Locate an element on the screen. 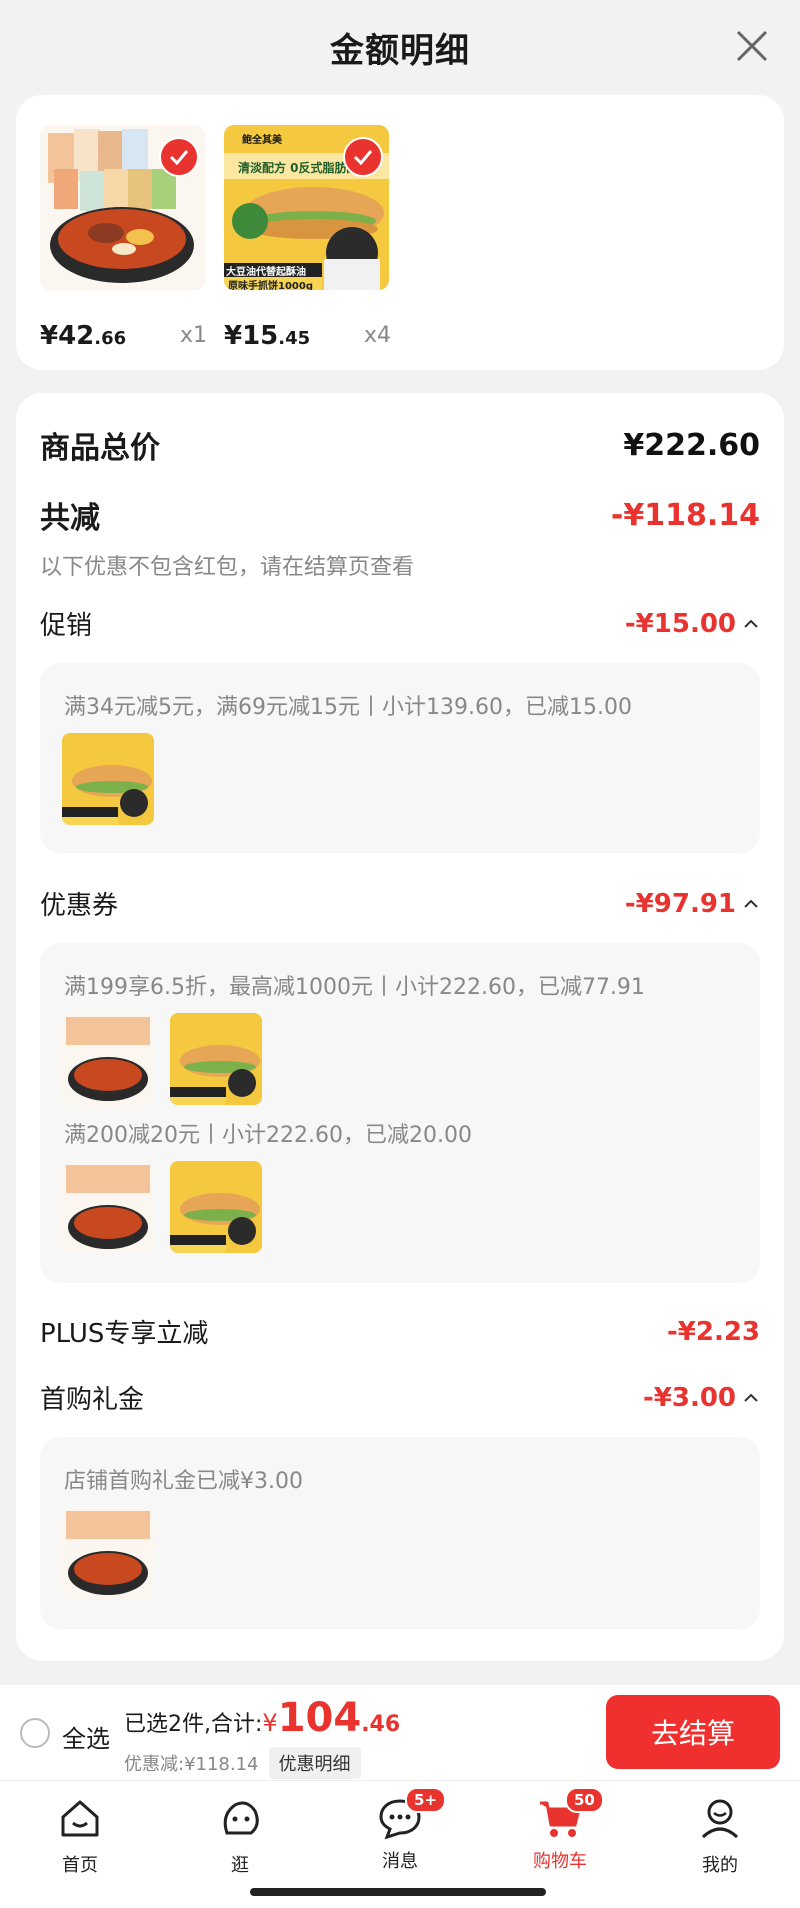 Image resolution: width=800 pixels, height=1908 pixels. tab-profile: 我的 is located at coordinates (720, 1836).